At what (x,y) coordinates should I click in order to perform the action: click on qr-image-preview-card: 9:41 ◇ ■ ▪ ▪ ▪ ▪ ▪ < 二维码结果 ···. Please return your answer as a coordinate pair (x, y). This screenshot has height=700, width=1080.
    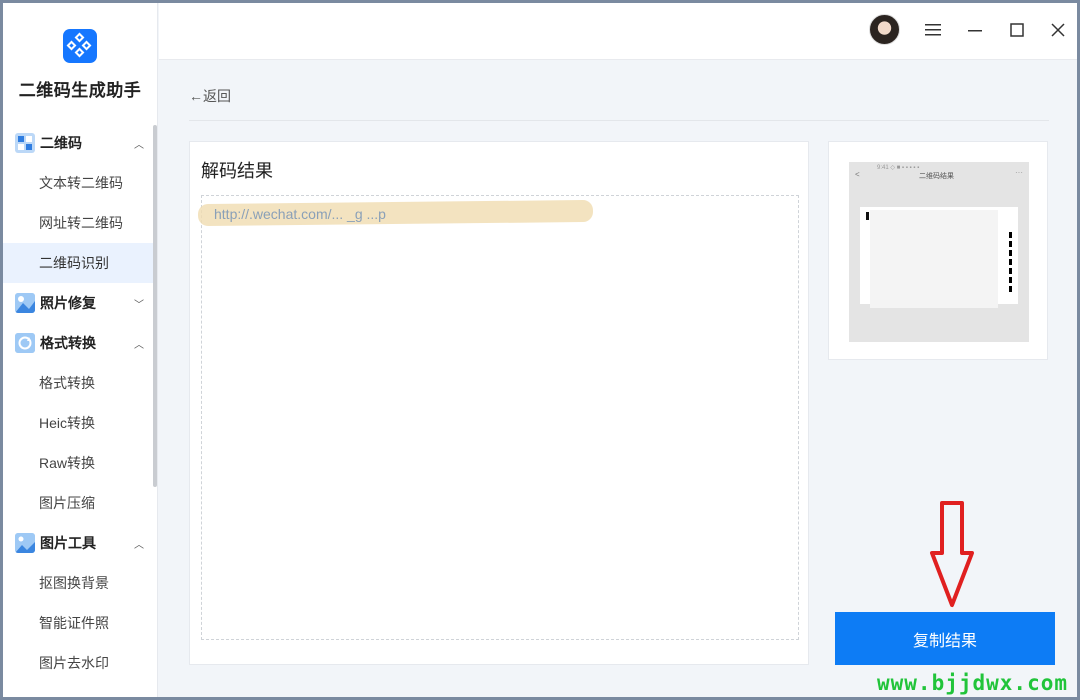
    Looking at the image, I should click on (938, 250).